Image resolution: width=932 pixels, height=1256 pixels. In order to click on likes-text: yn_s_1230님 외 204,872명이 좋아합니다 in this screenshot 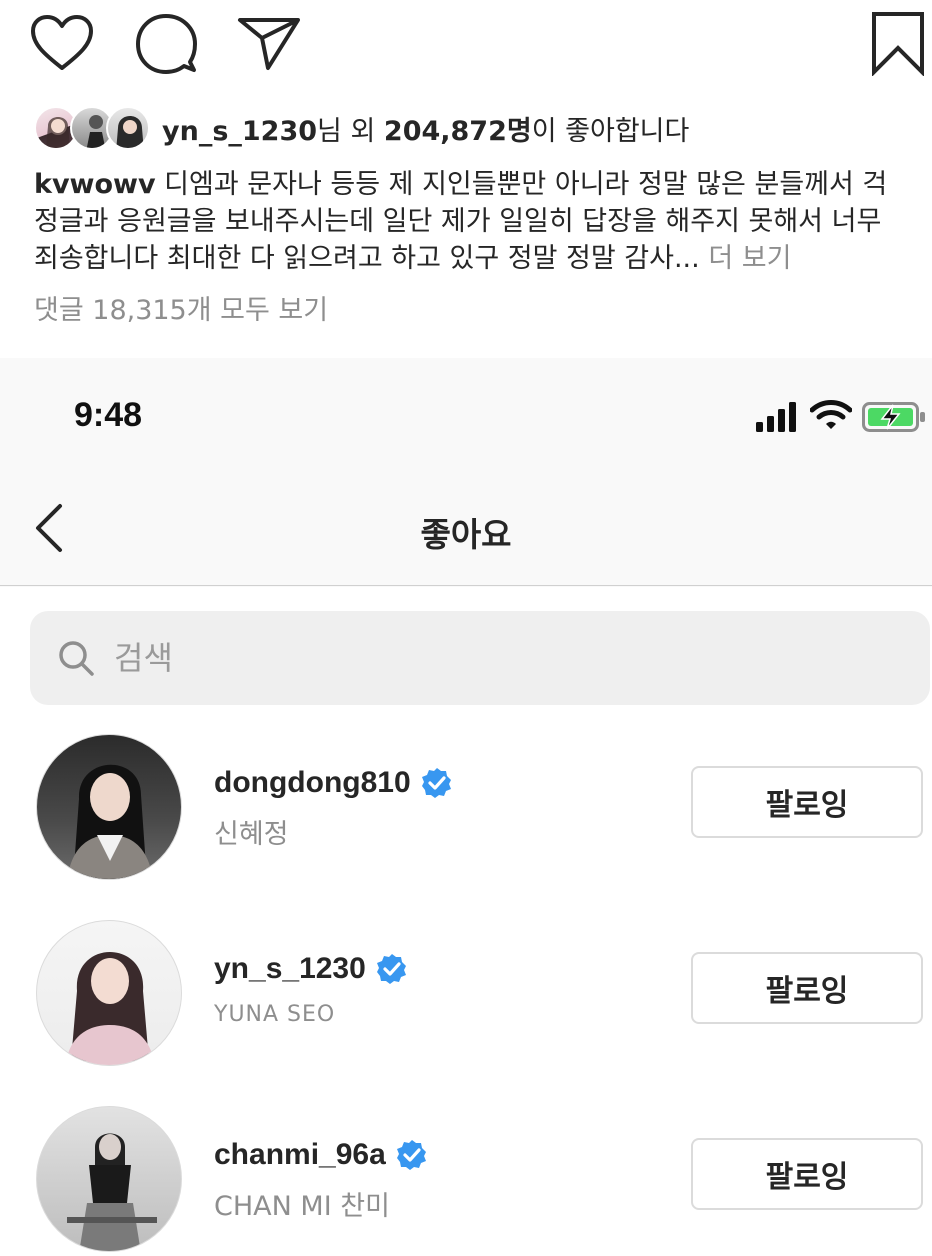, I will do `click(425, 128)`.